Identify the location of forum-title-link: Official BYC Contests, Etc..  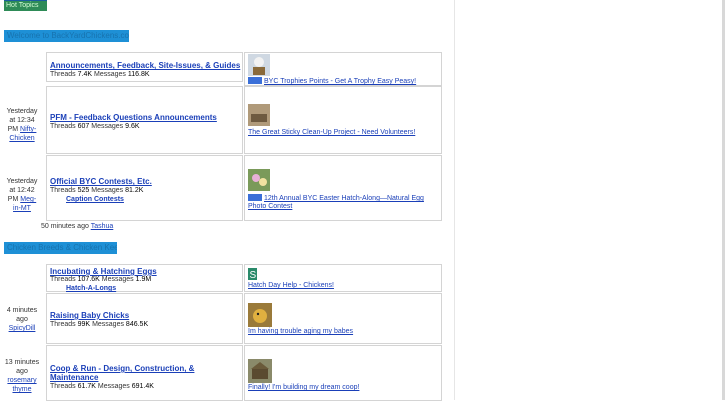
(101, 181).